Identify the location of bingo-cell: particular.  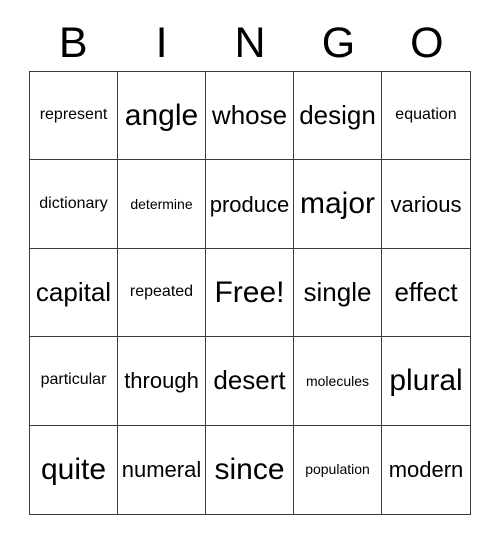
(74, 381).